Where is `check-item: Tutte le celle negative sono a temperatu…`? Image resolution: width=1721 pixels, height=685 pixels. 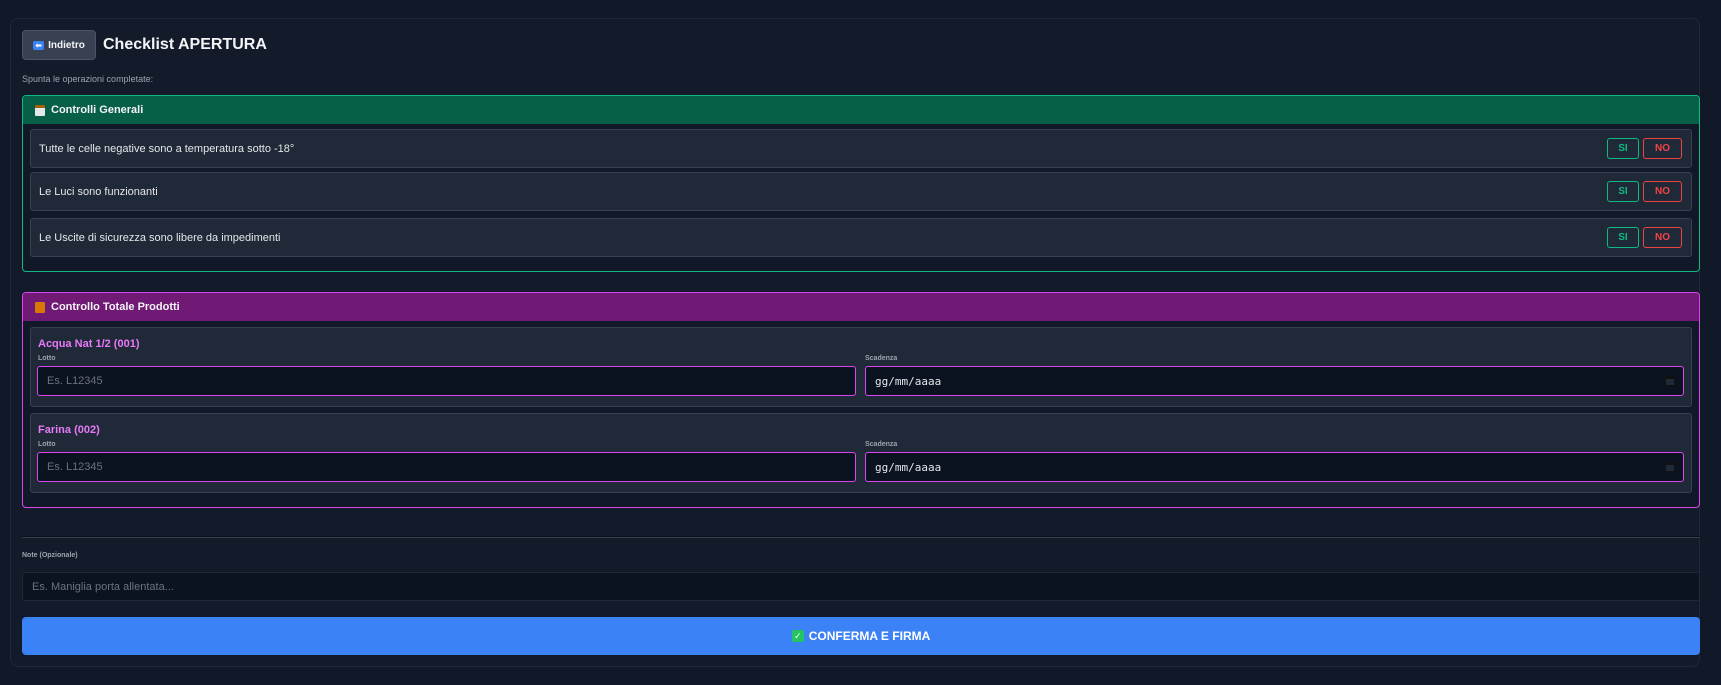
check-item: Tutte le celle negative sono a temperatu… is located at coordinates (861, 148).